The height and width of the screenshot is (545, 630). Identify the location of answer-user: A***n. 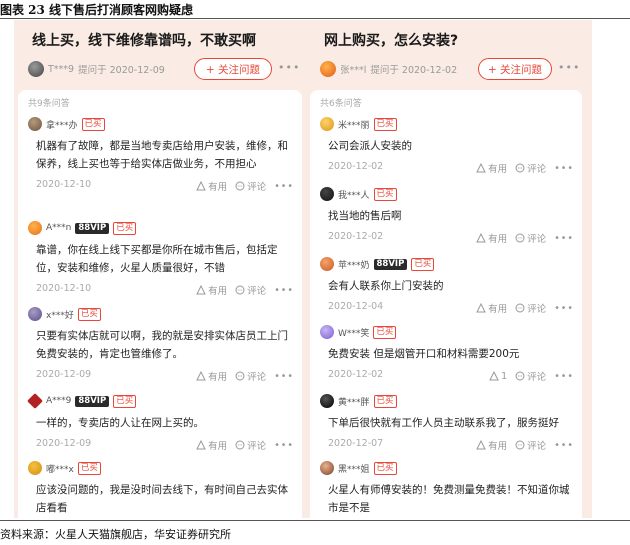
(59, 228).